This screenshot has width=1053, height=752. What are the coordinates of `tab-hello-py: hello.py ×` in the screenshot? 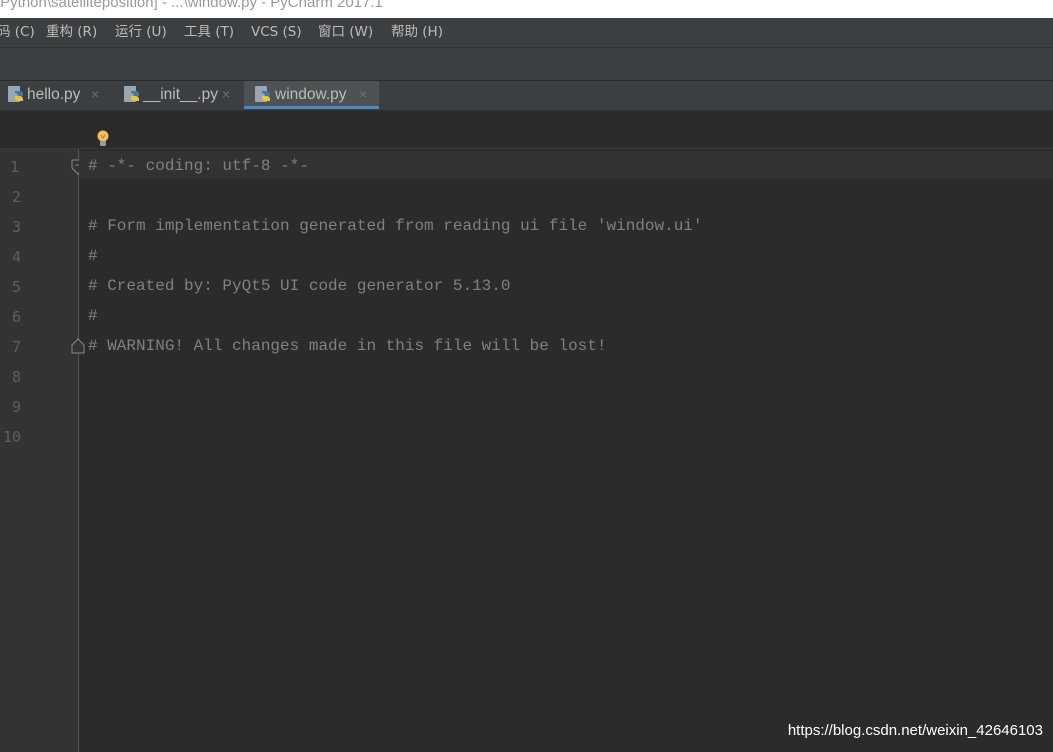 It's located at (55, 95).